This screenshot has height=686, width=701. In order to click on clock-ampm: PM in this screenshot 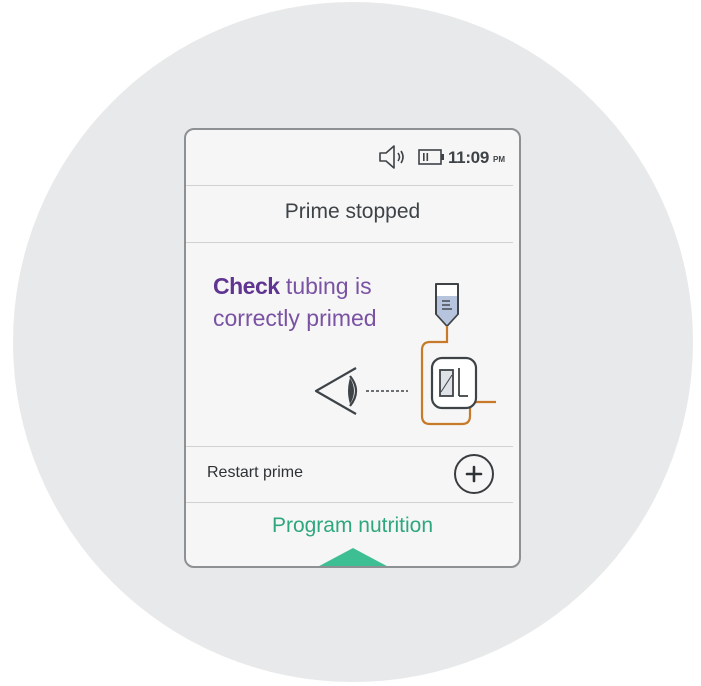, I will do `click(499, 159)`.